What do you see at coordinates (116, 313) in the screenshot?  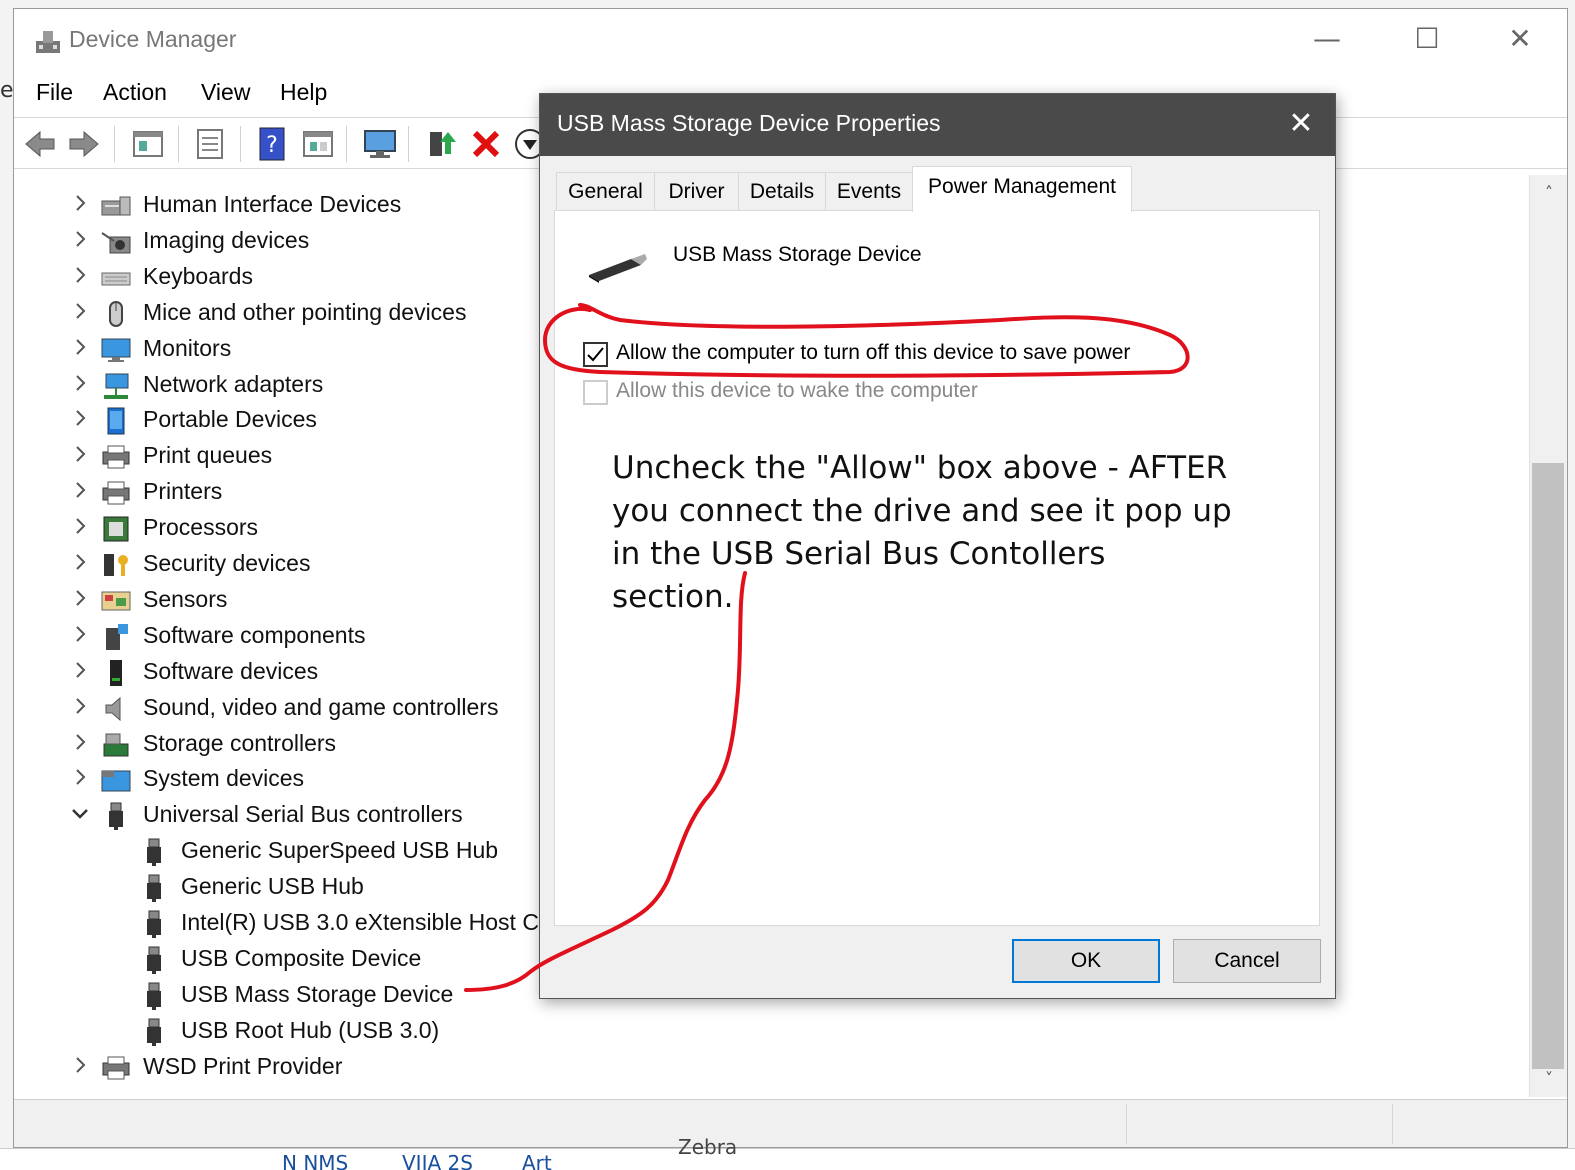 I see `mouse-icon` at bounding box center [116, 313].